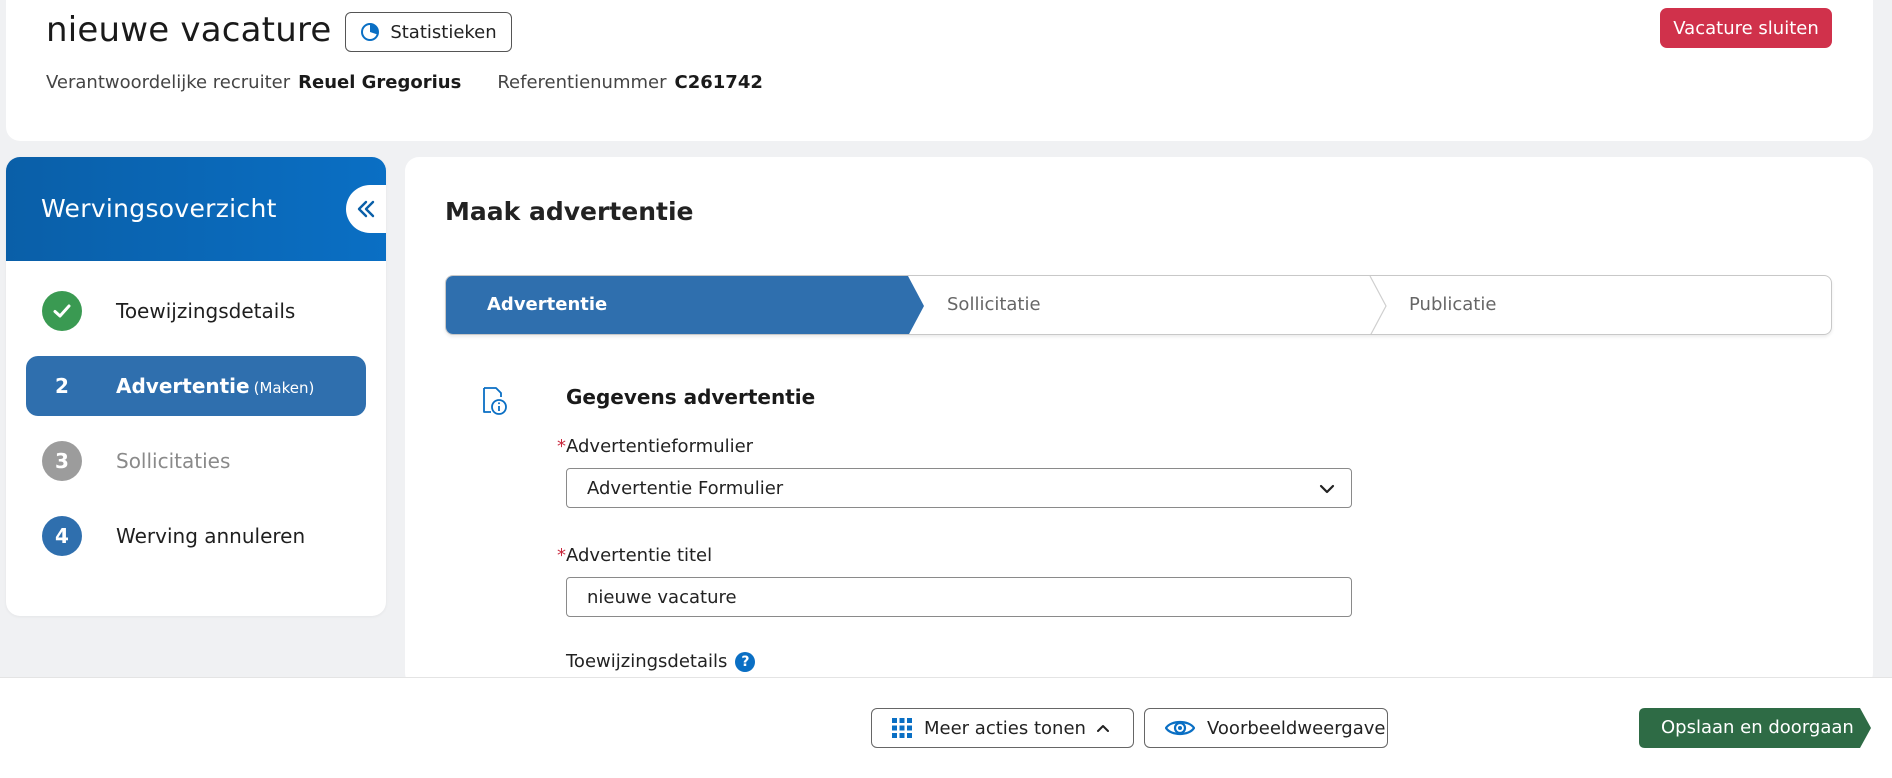  What do you see at coordinates (206, 311) in the screenshot?
I see `step-label: Toewijzingsdetails` at bounding box center [206, 311].